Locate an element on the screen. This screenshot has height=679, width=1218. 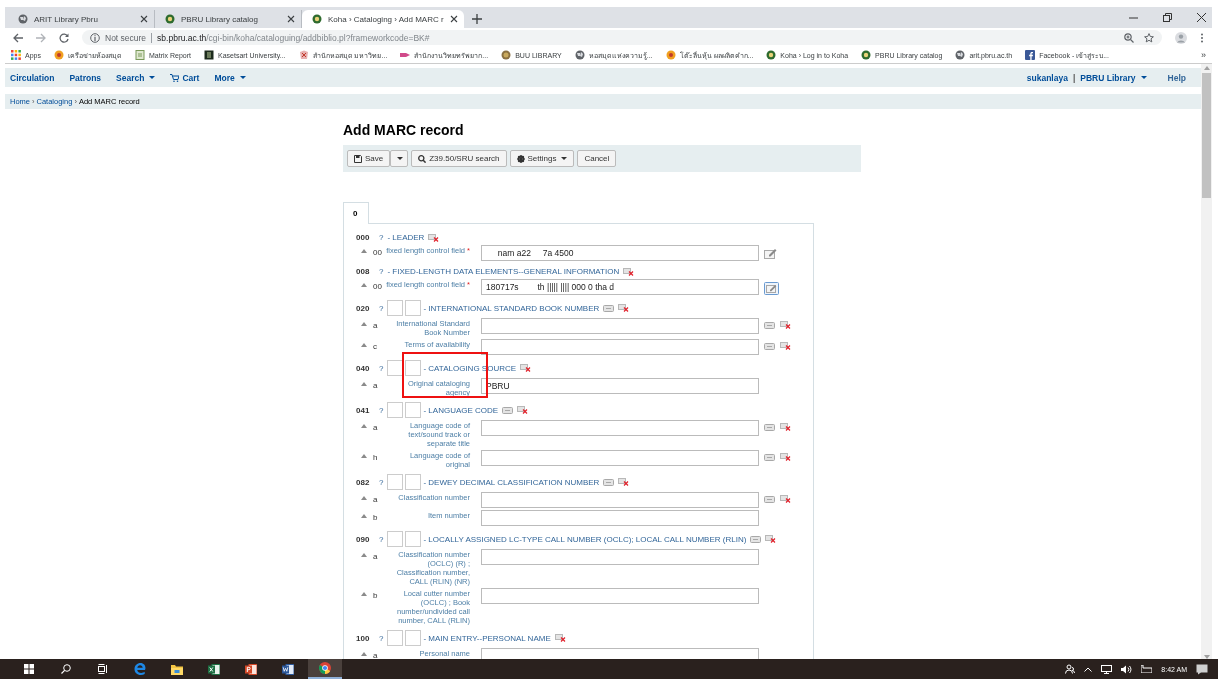
tab: 0 is located at coordinates (356, 213).